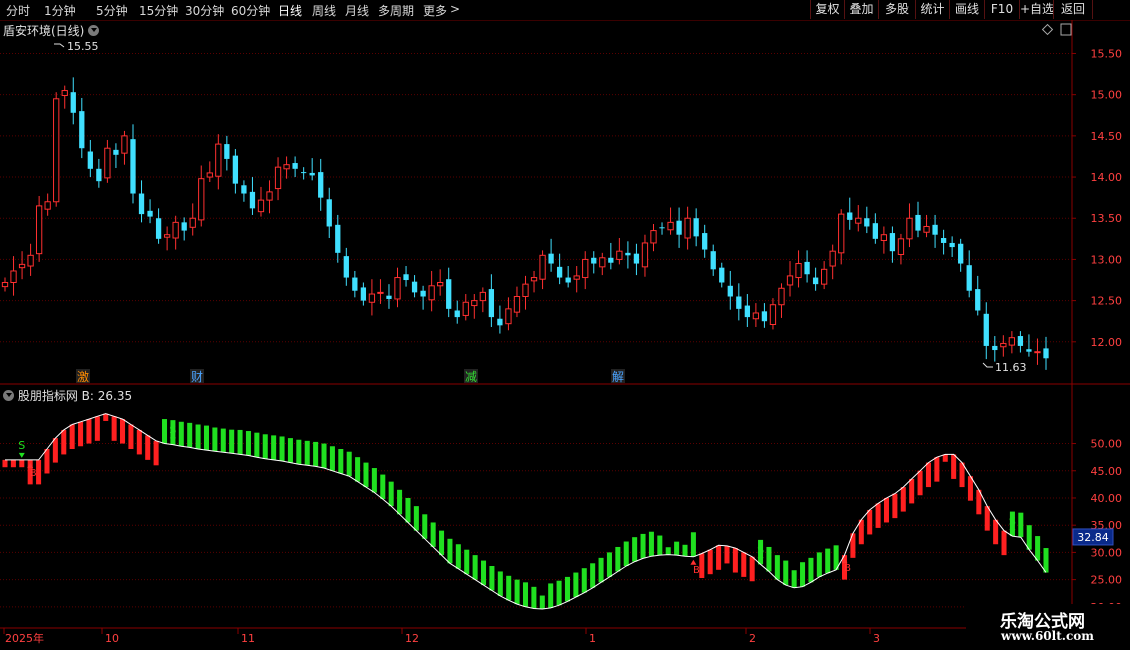 This screenshot has width=1130, height=650. Describe the element at coordinates (83, 377) in the screenshot. I see `event-marker: 激` at that location.